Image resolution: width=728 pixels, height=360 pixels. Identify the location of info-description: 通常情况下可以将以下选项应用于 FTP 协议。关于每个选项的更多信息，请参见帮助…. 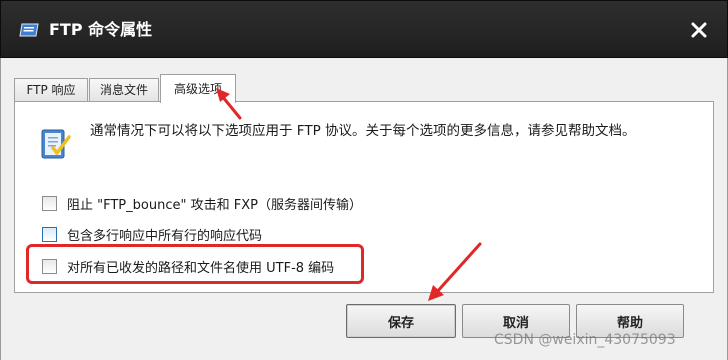
(363, 131).